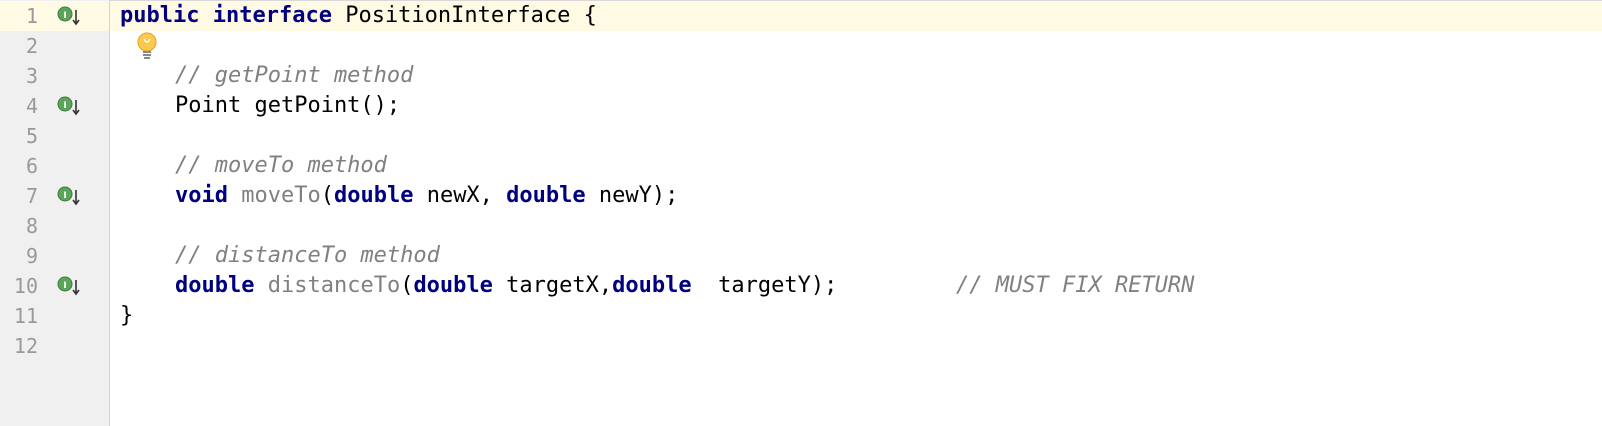 This screenshot has width=1602, height=426. I want to click on comment-moveto: // moveTo method, so click(281, 165).